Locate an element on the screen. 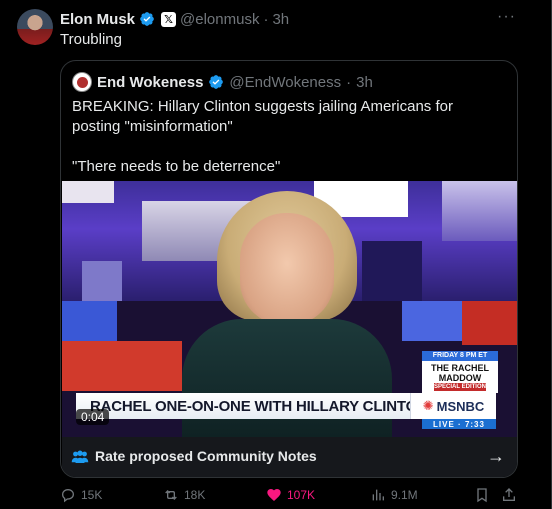 The height and width of the screenshot is (509, 552). reply-button: 15K is located at coordinates (81, 495).